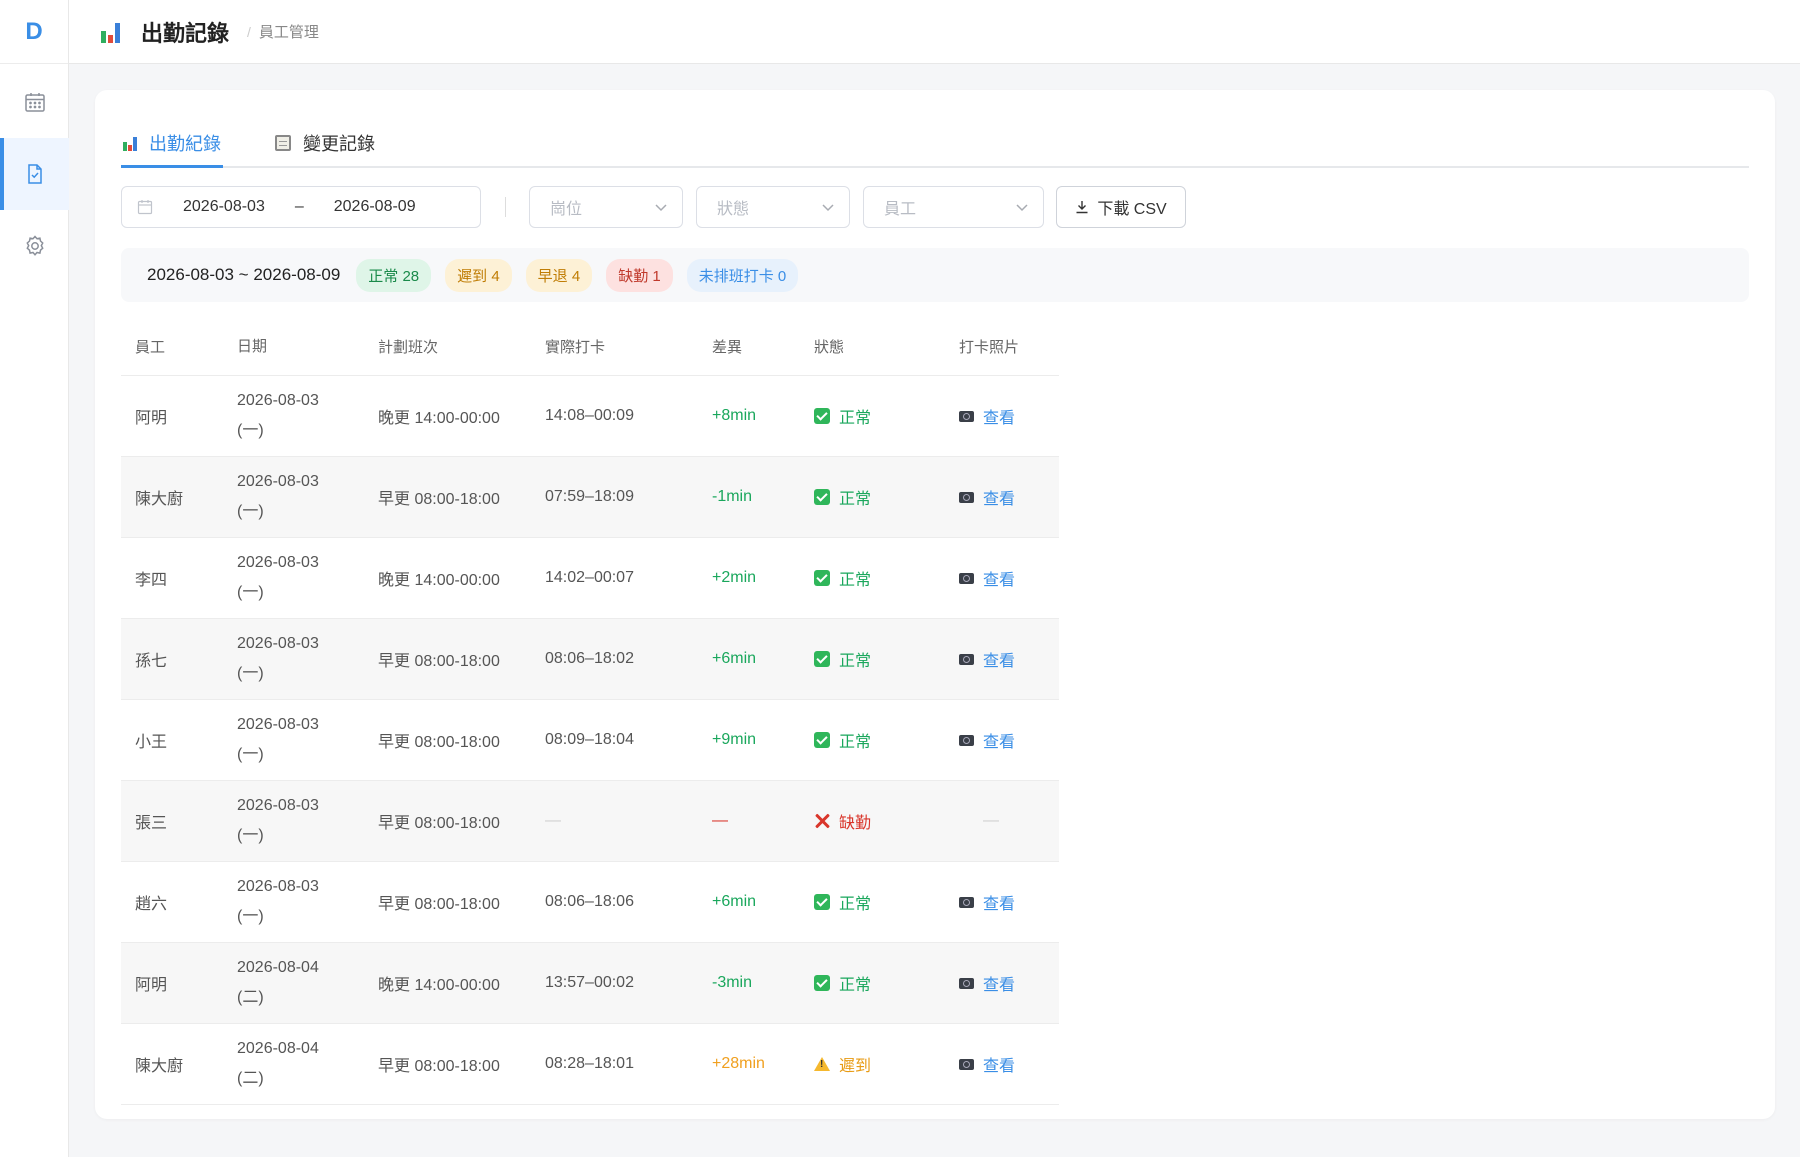 Image resolution: width=1800 pixels, height=1157 pixels. I want to click on photo-cell: —, so click(1009, 821).